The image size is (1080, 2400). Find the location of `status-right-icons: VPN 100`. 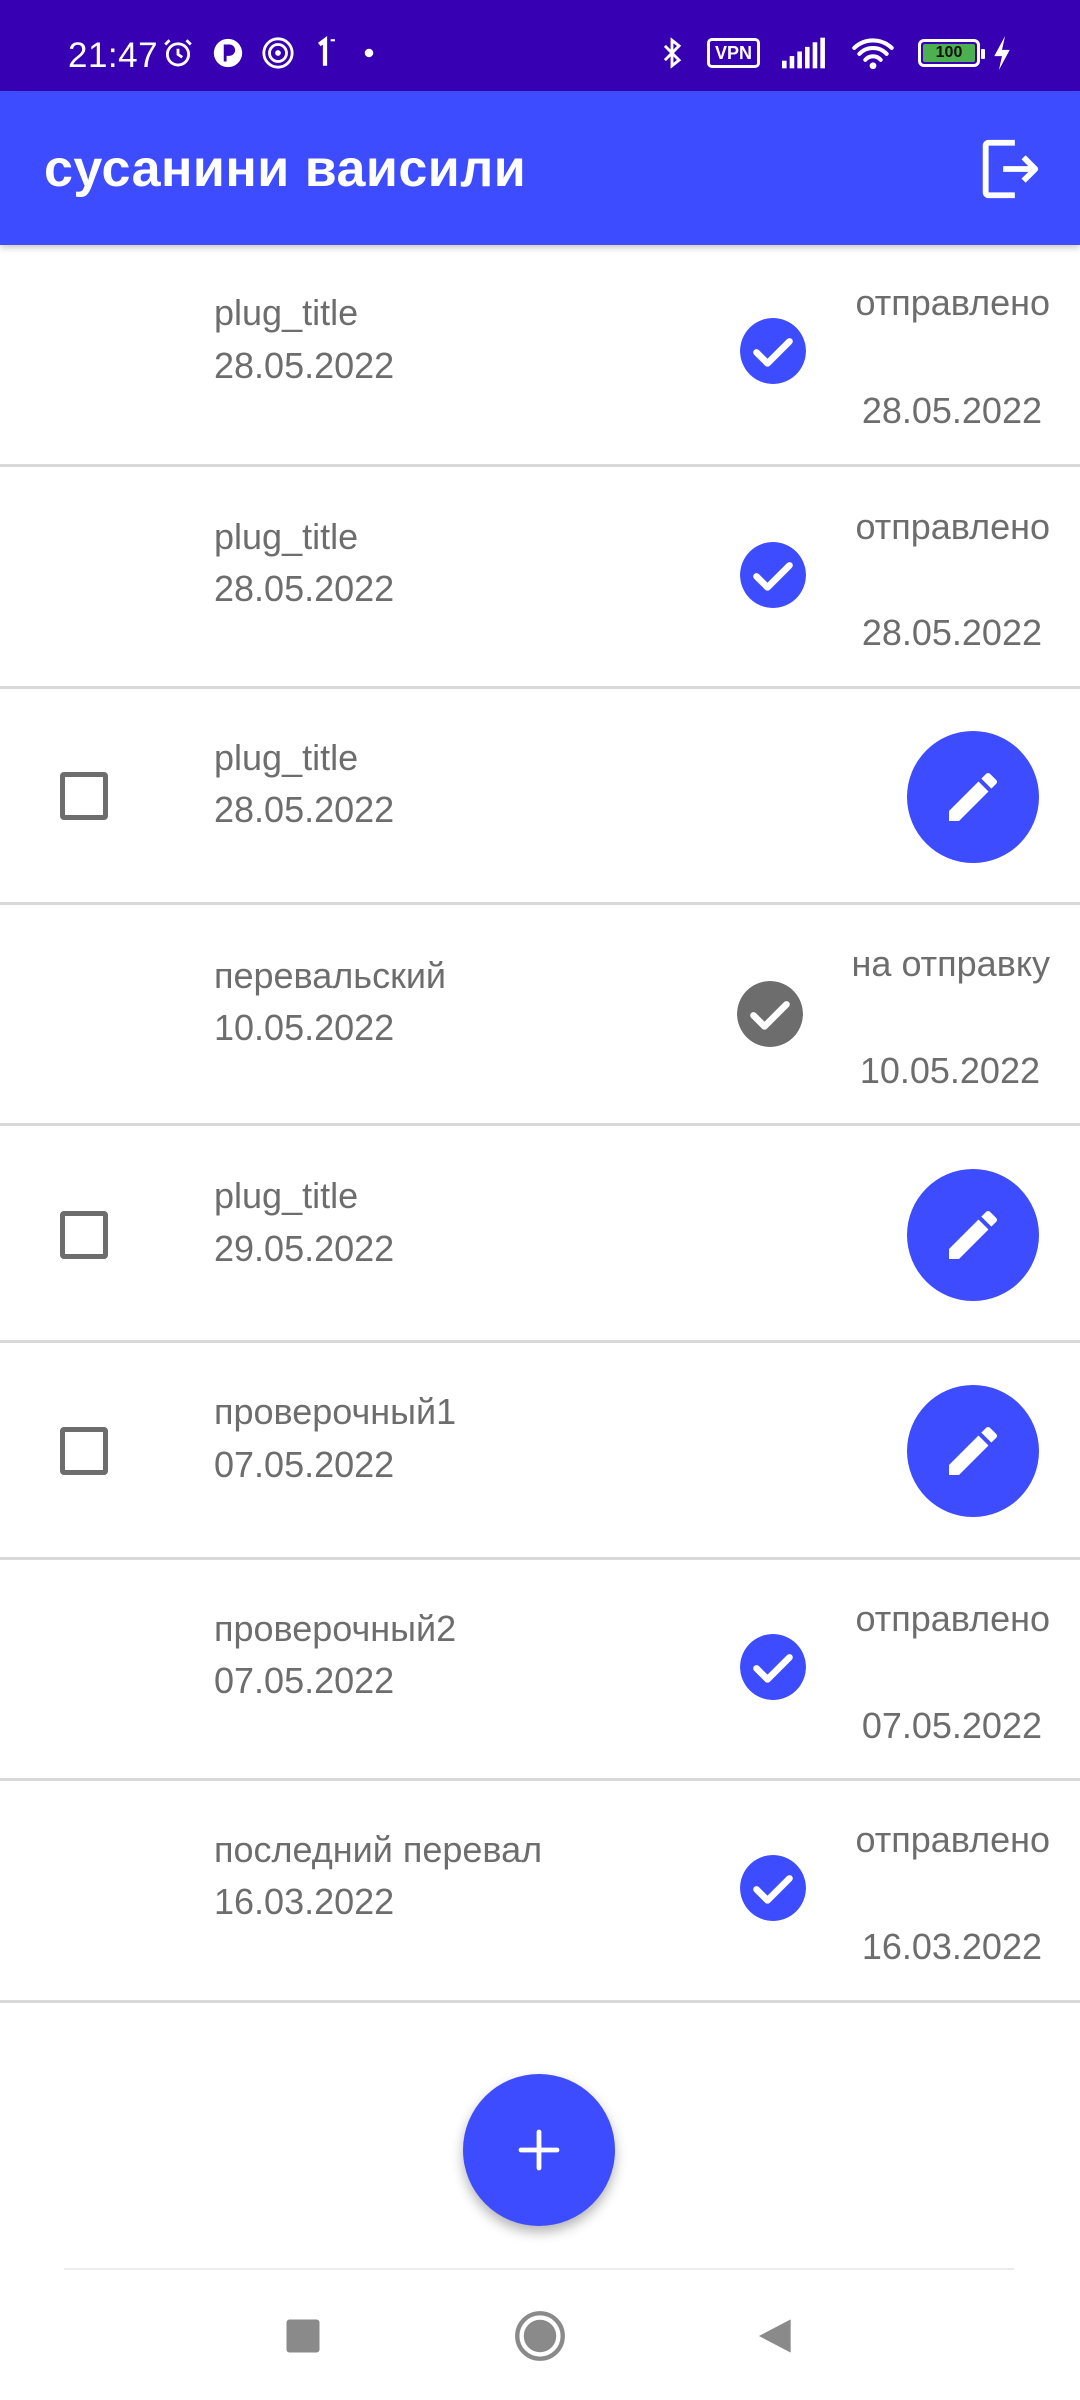

status-right-icons: VPN 100 is located at coordinates (835, 53).